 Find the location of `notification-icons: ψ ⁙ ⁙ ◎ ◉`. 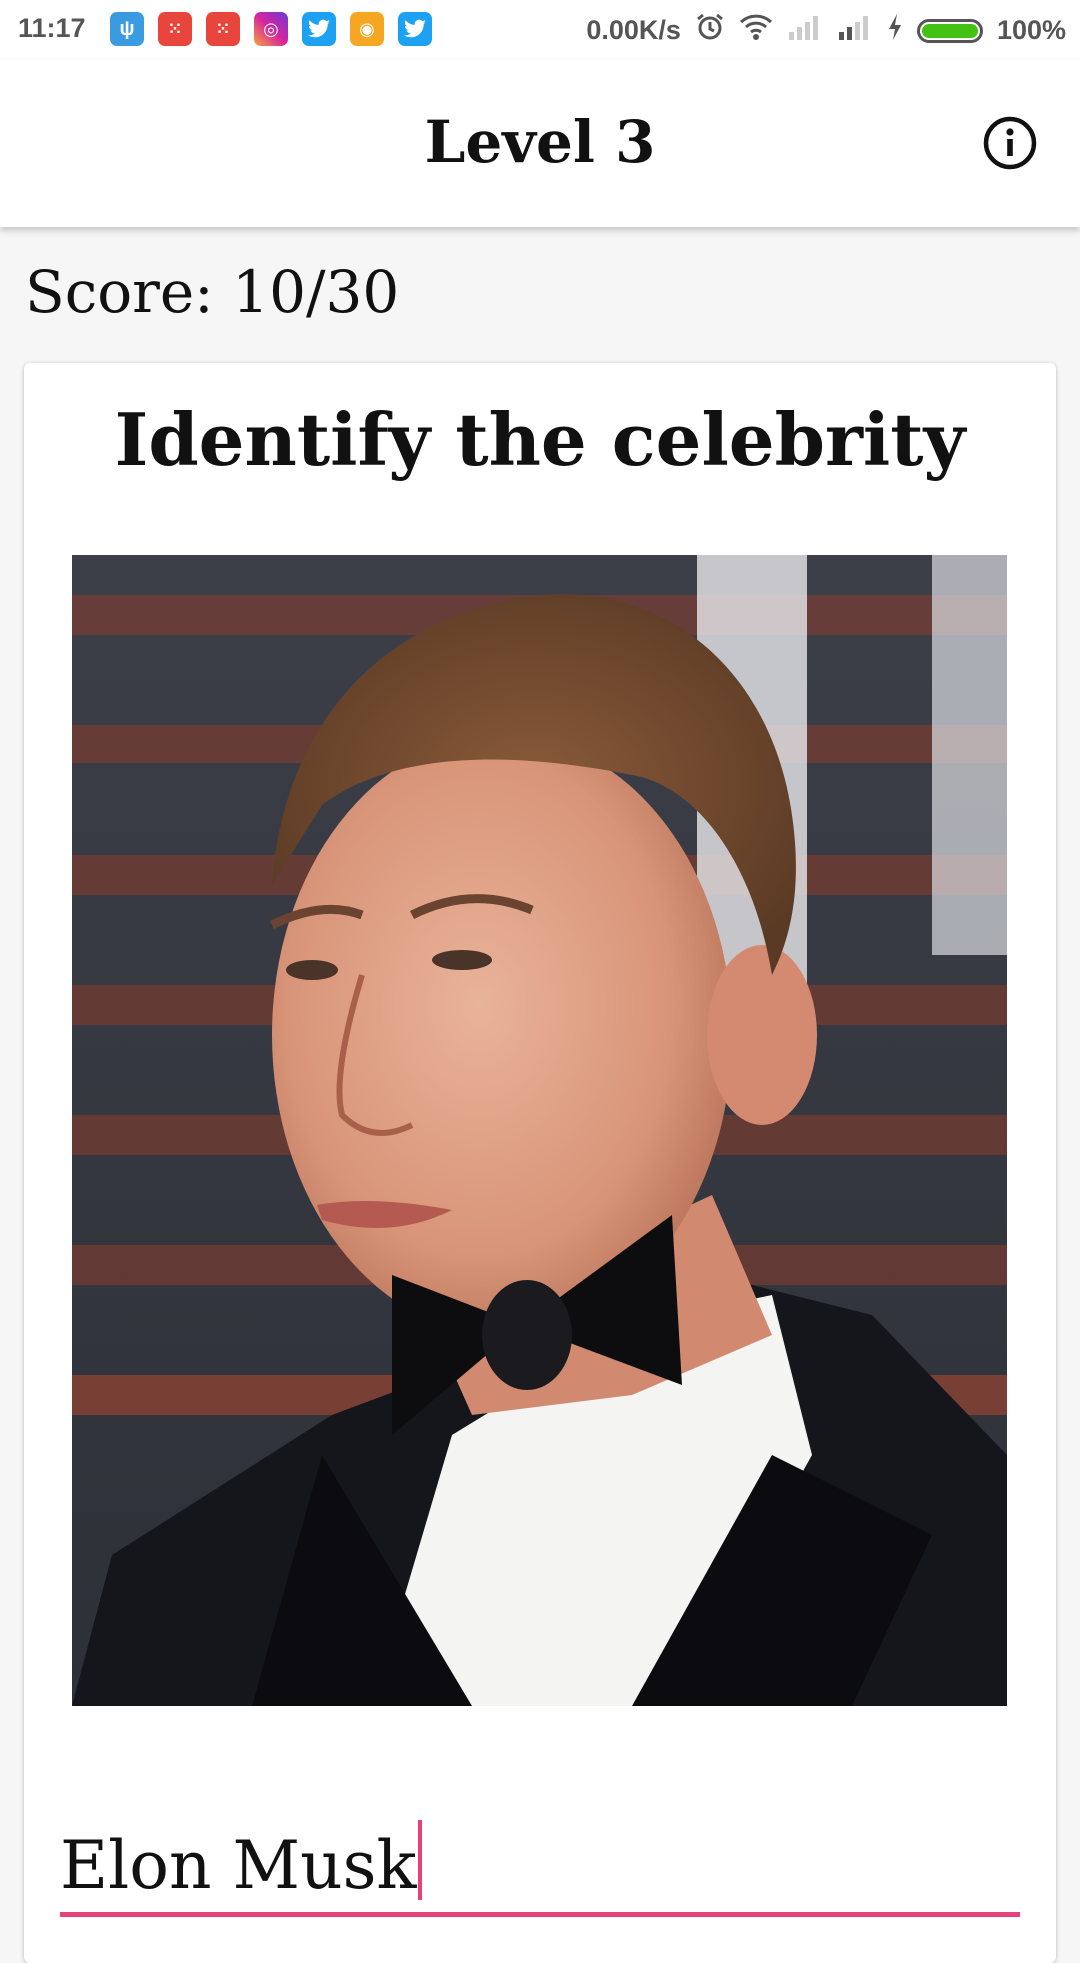

notification-icons: ψ ⁙ ⁙ ◎ ◉ is located at coordinates (271, 29).